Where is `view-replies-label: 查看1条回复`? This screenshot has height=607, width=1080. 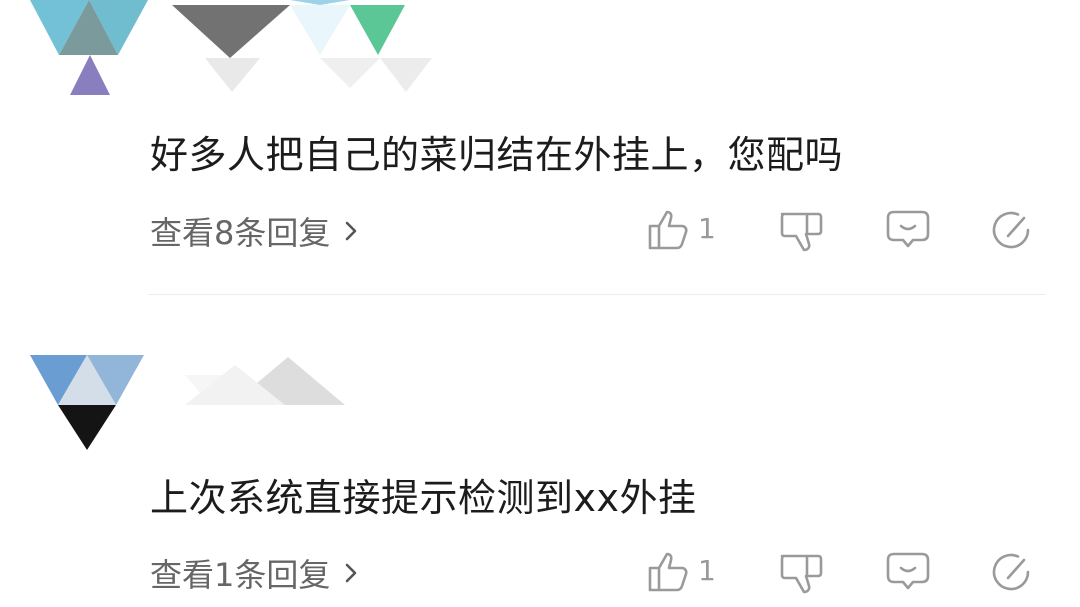 view-replies-label: 查看1条回复 is located at coordinates (240, 575).